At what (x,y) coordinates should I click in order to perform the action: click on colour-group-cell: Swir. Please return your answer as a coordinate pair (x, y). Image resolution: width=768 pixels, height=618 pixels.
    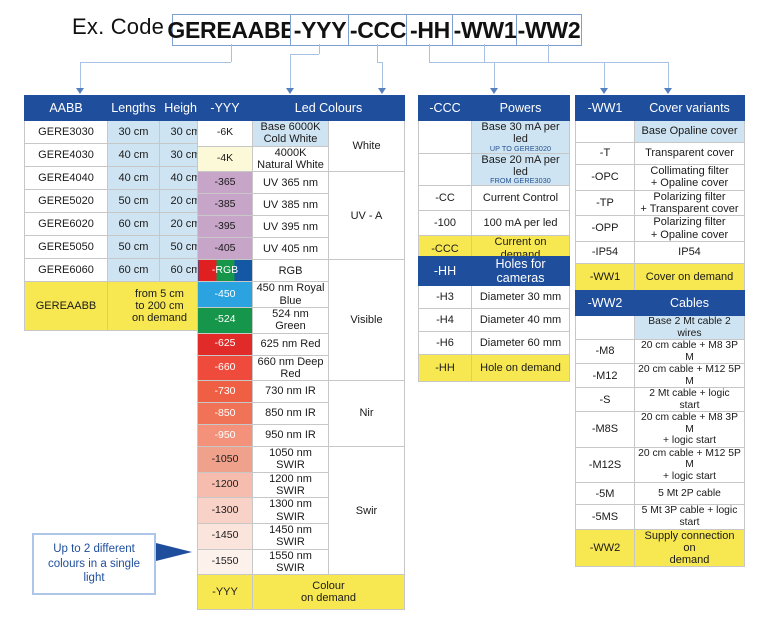
    Looking at the image, I should click on (366, 511).